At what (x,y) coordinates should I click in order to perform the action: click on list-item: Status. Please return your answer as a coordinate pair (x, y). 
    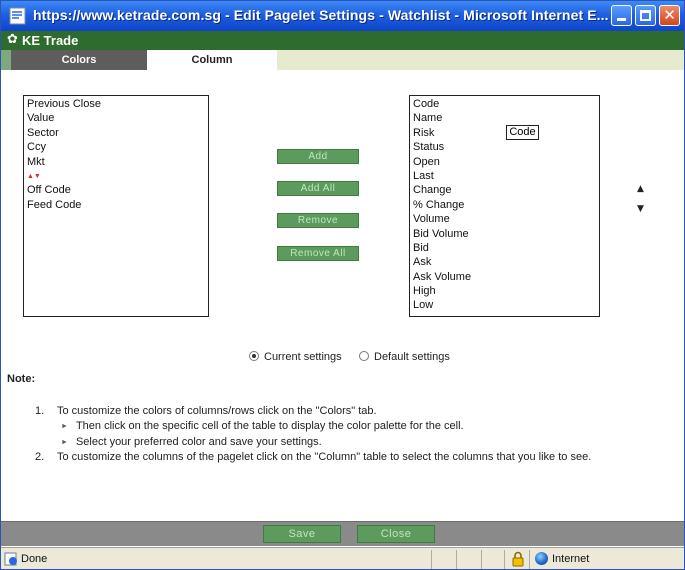
    Looking at the image, I should click on (504, 147).